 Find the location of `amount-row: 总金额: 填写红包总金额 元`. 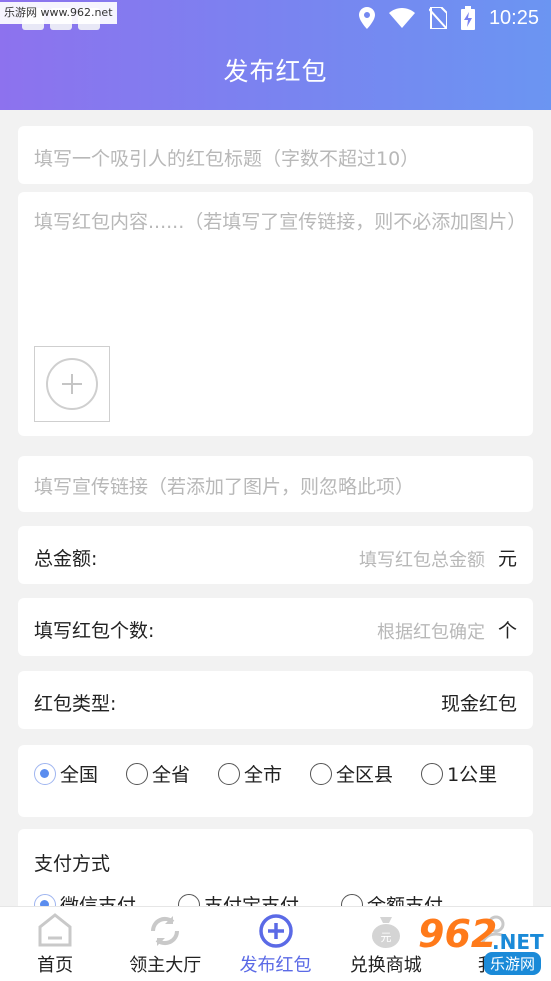

amount-row: 总金额: 填写红包总金额 元 is located at coordinates (275, 555).